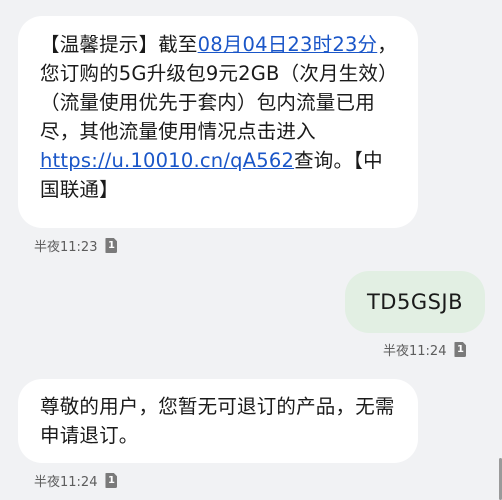 Image resolution: width=502 pixels, height=500 pixels. I want to click on outgoing-message-bubble: TD5GSJB, so click(415, 302).